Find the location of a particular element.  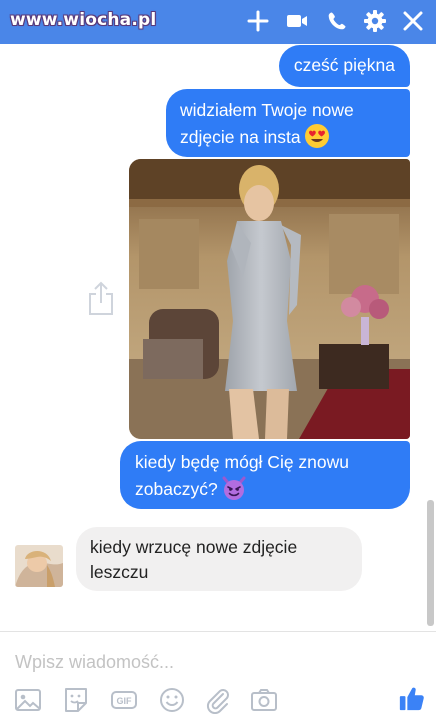

gif-icon: GIF is located at coordinates (124, 700).